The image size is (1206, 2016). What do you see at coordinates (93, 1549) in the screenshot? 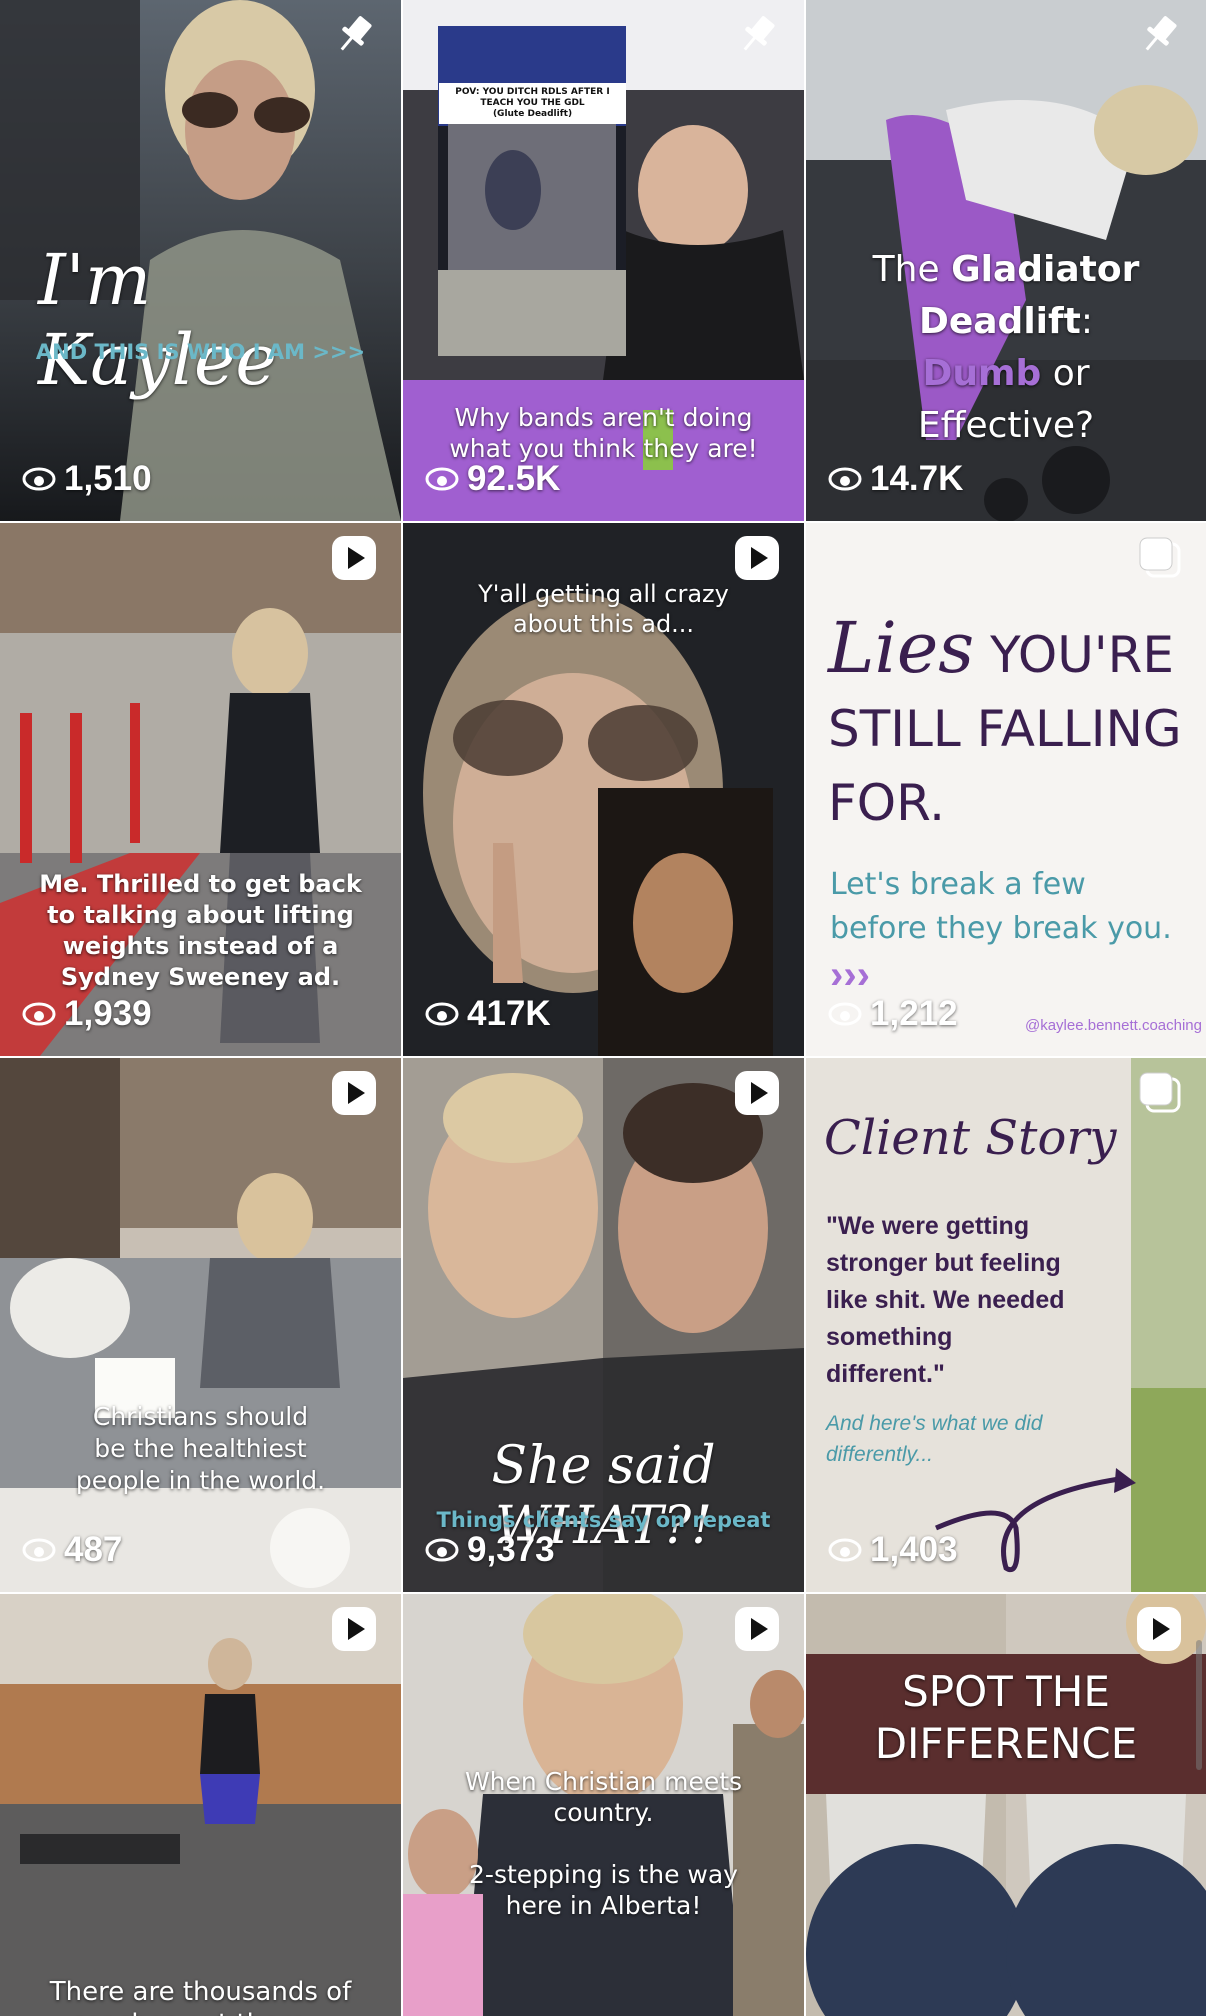
I see `view-count-text: 487` at bounding box center [93, 1549].